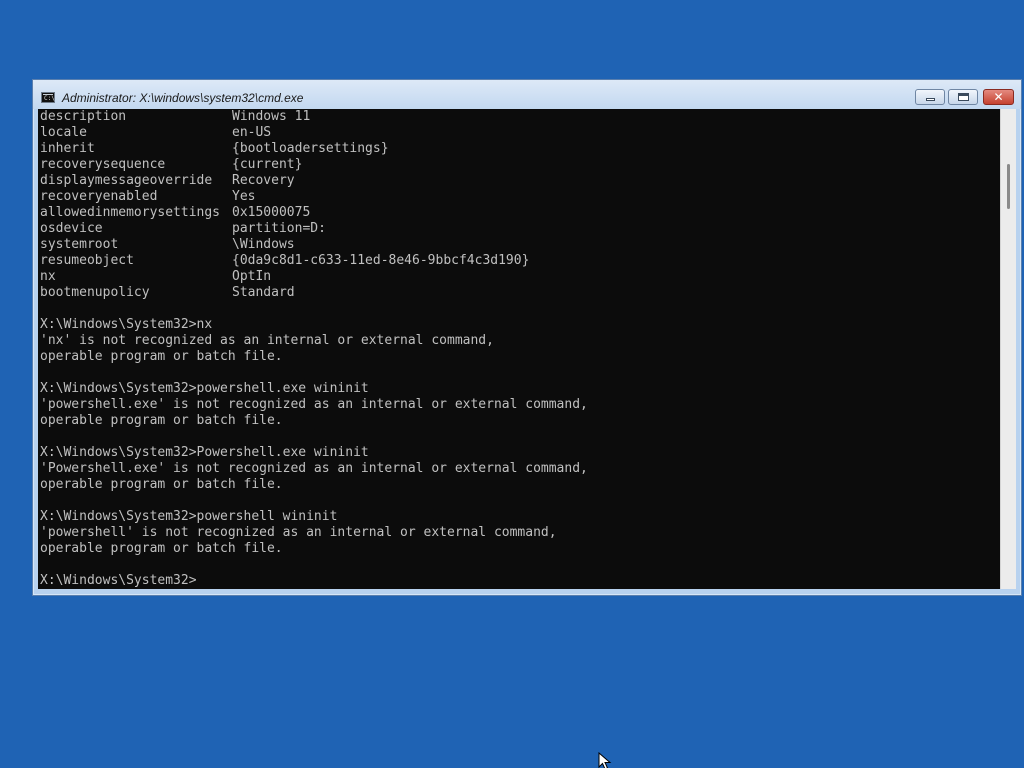  I want to click on minimize-icon, so click(930, 99).